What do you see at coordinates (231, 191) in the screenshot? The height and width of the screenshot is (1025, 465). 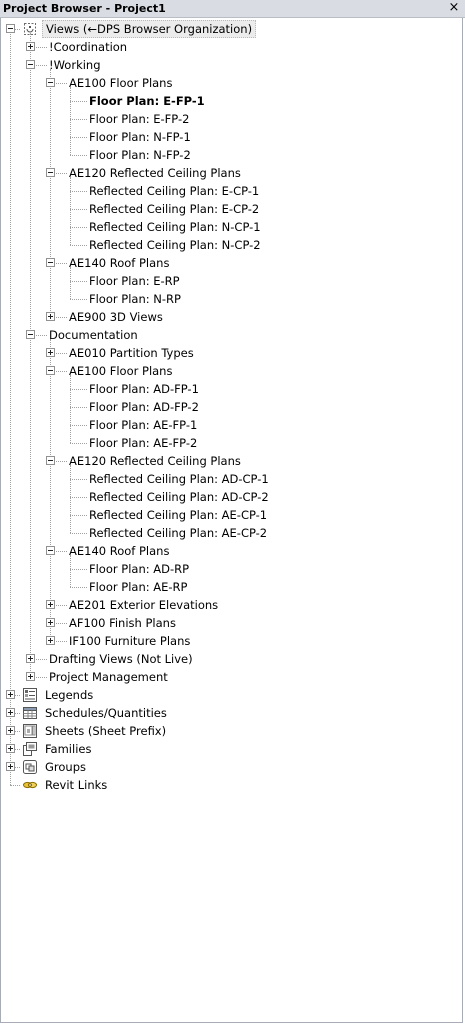 I see `tree-row: Reflected Ceiling Plan: E-CP-1` at bounding box center [231, 191].